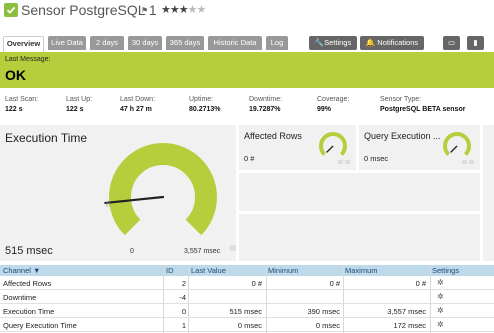 The height and width of the screenshot is (333, 494). Describe the element at coordinates (333, 104) in the screenshot. I see `stat-coverage: Coverage: 99%` at that location.